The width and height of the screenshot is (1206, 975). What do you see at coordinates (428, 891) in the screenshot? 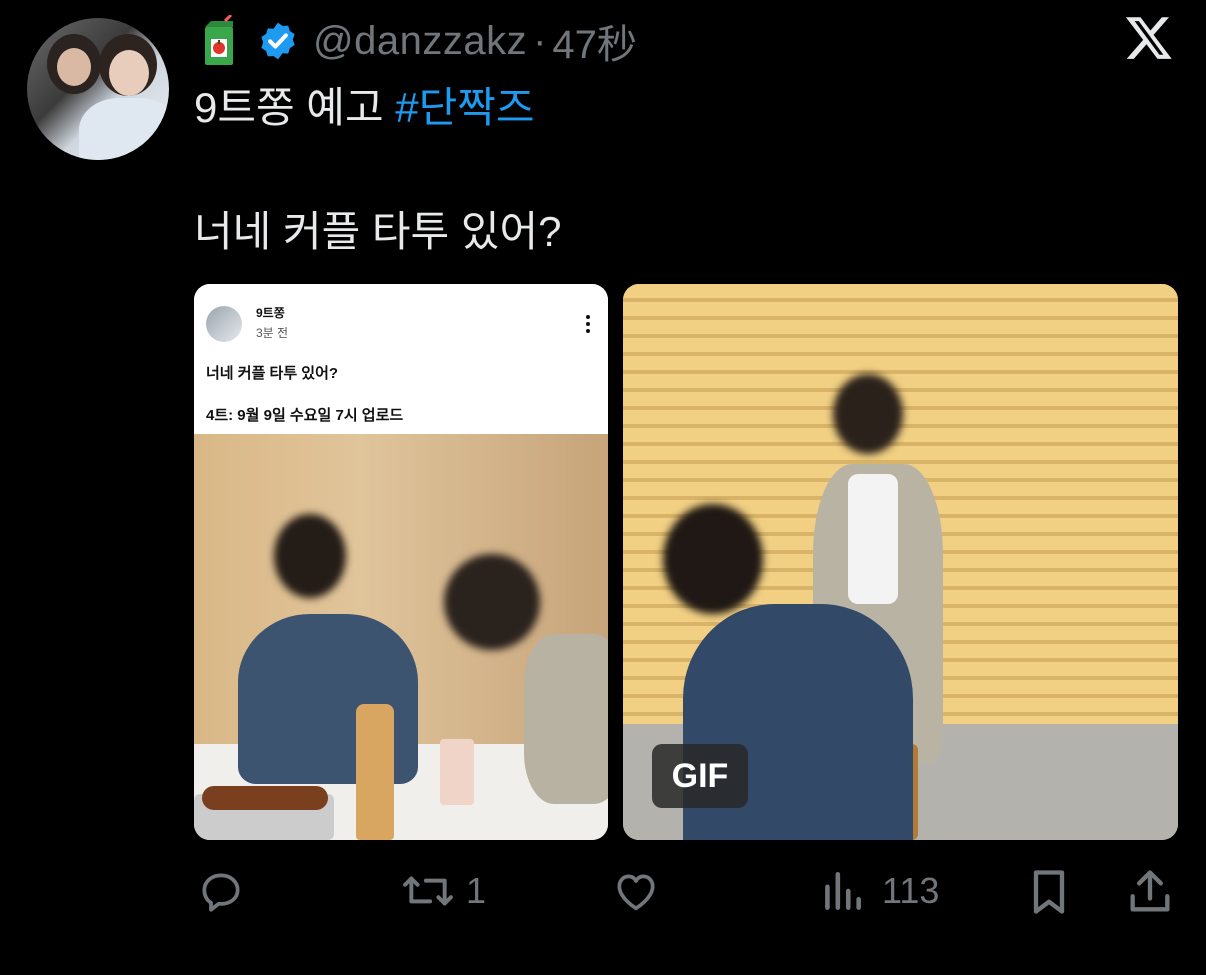
I see `retweet-icon` at bounding box center [428, 891].